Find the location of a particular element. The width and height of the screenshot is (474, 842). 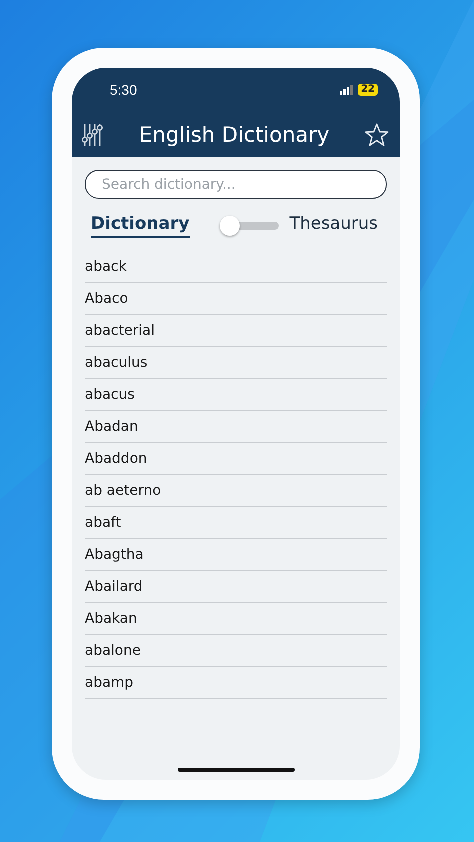

word-item: abalone is located at coordinates (113, 650).